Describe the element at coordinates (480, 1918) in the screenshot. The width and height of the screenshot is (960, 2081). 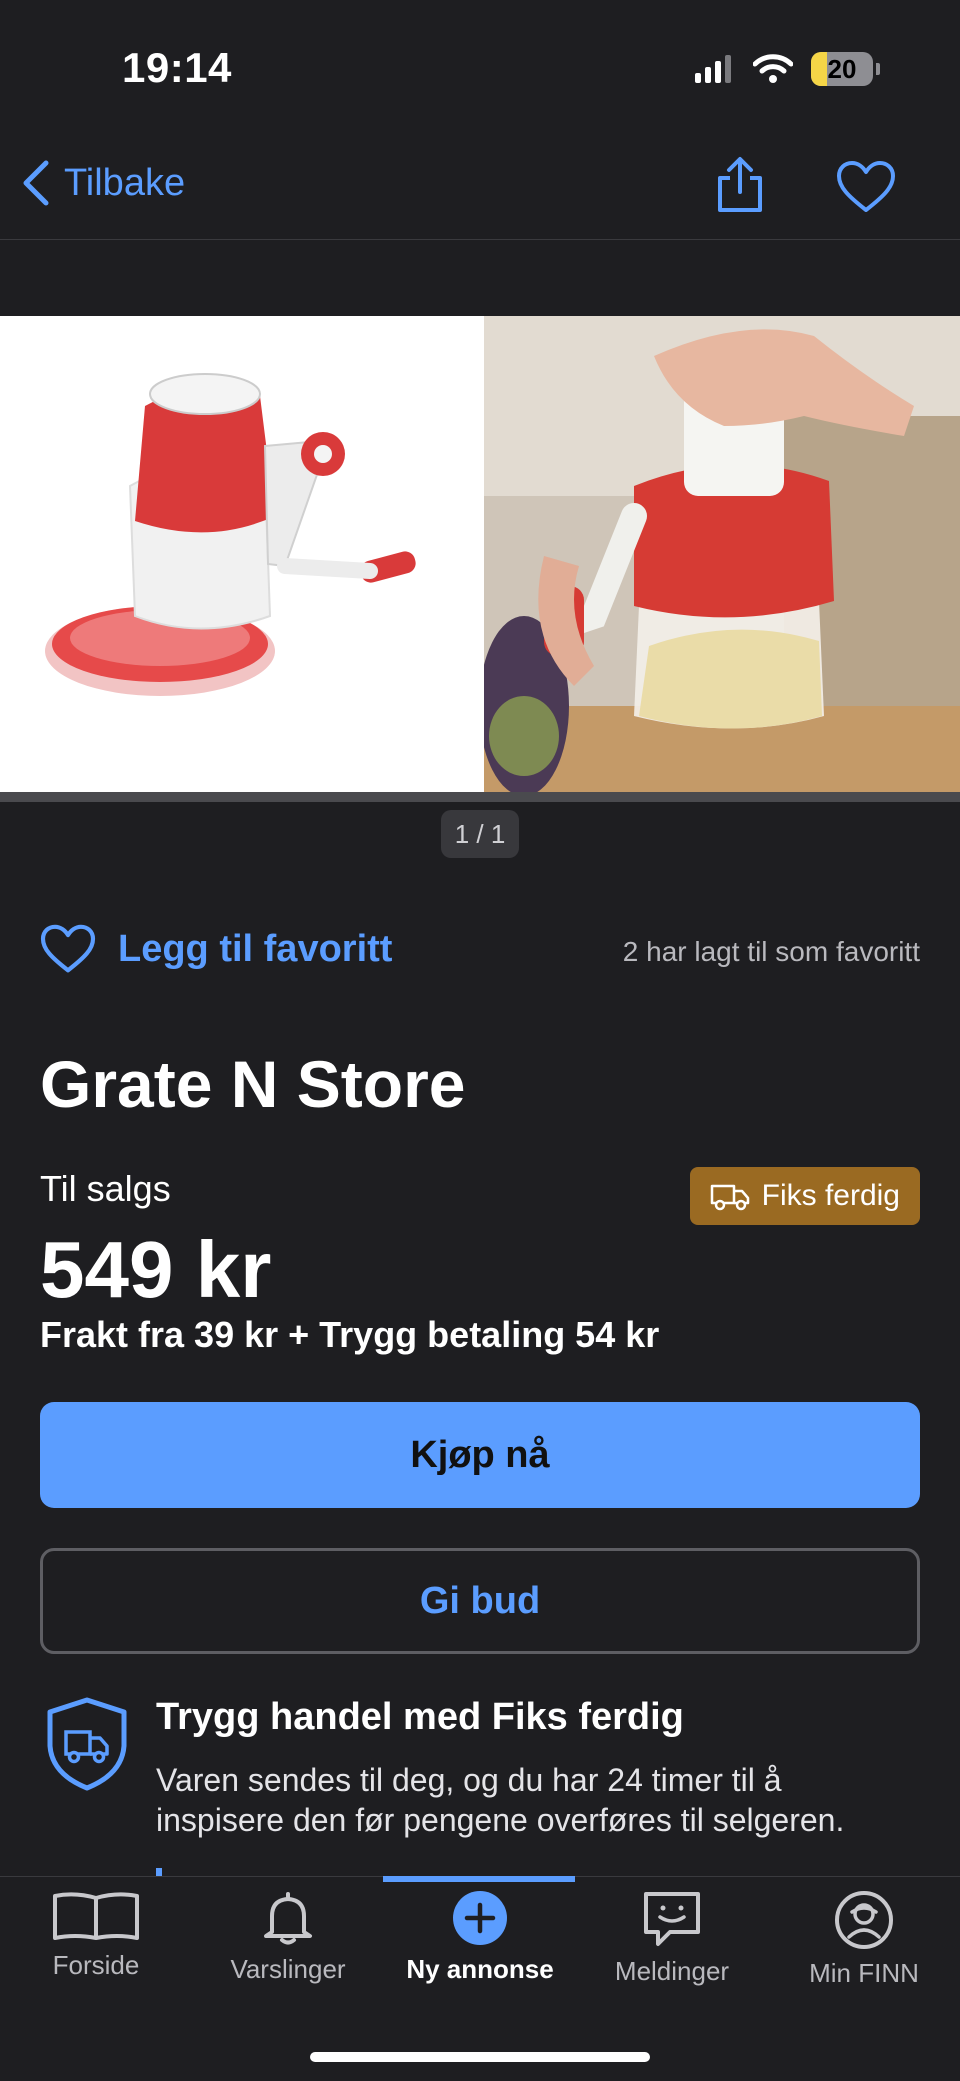
I see `plus-circle-icon` at that location.